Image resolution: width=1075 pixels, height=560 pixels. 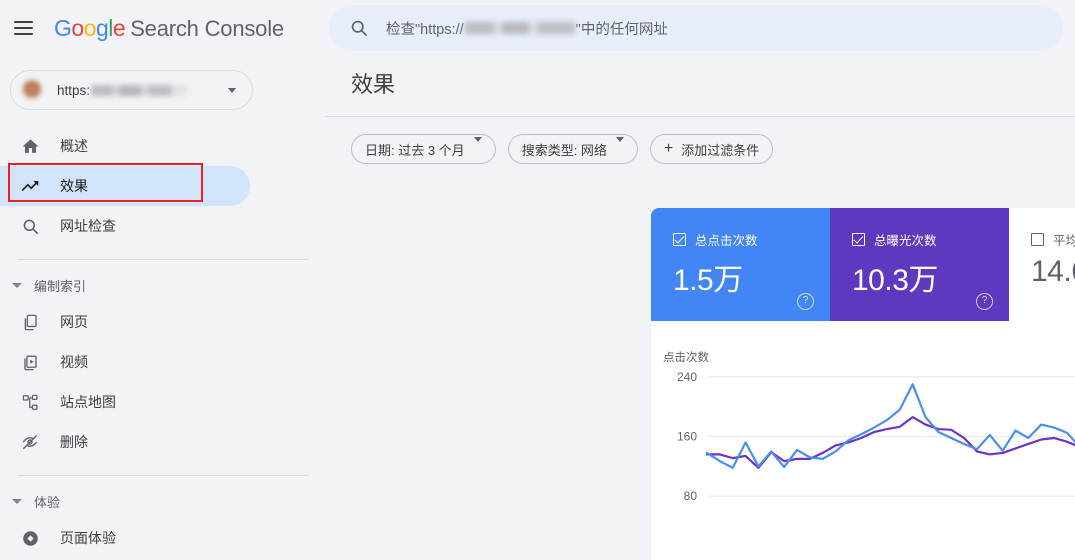 I want to click on app-header: Google Search Console, so click(x=162, y=28).